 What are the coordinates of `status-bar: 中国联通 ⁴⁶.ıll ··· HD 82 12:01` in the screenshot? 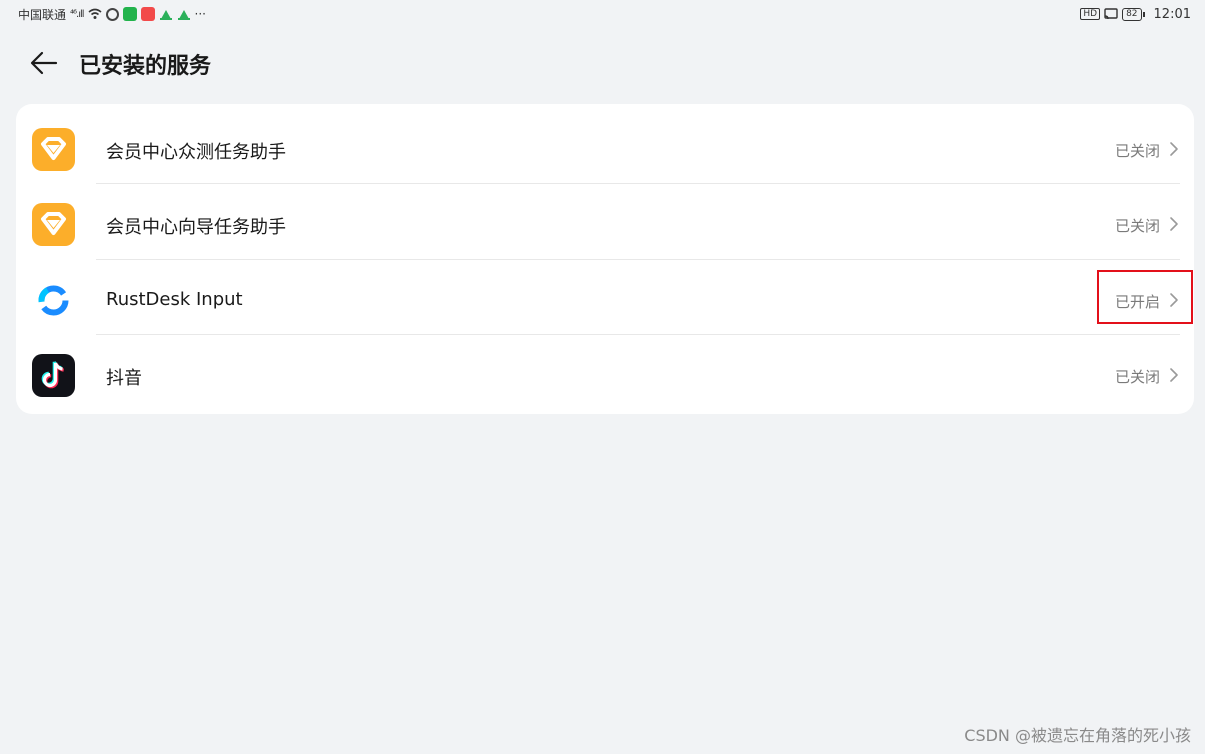 It's located at (602, 14).